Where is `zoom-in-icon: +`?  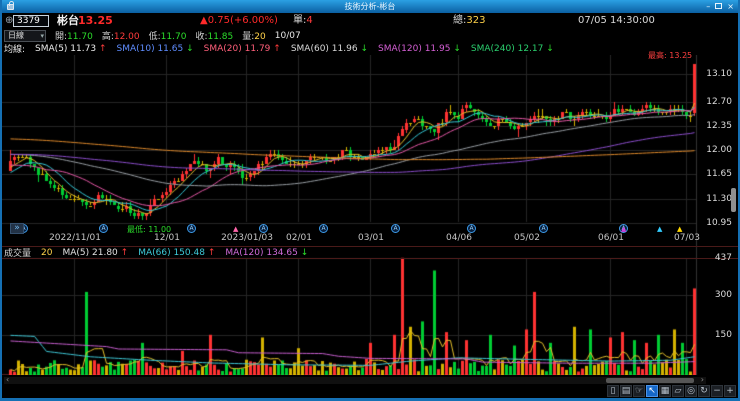
zoom-in-icon: + is located at coordinates (730, 391).